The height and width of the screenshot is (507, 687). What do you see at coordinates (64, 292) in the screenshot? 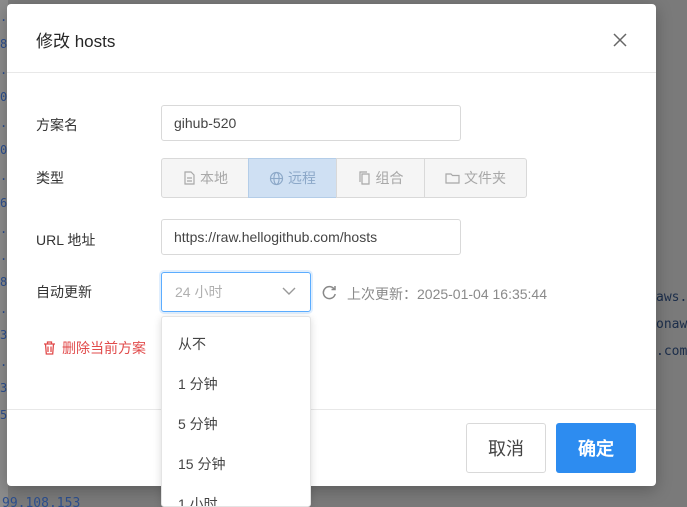
I see `auto-update-label: 自动更新` at bounding box center [64, 292].